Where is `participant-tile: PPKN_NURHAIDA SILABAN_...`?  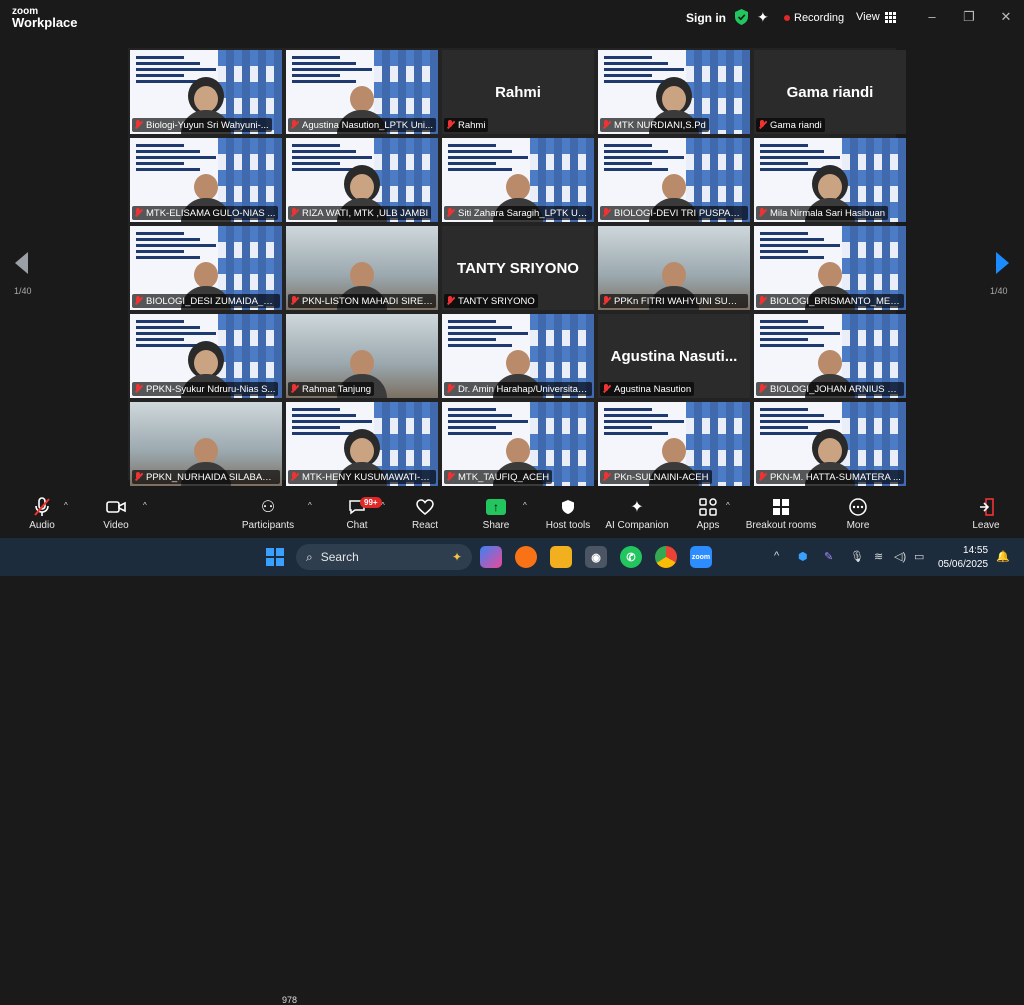 participant-tile: PPKN_NURHAIDA SILABAN_... is located at coordinates (206, 444).